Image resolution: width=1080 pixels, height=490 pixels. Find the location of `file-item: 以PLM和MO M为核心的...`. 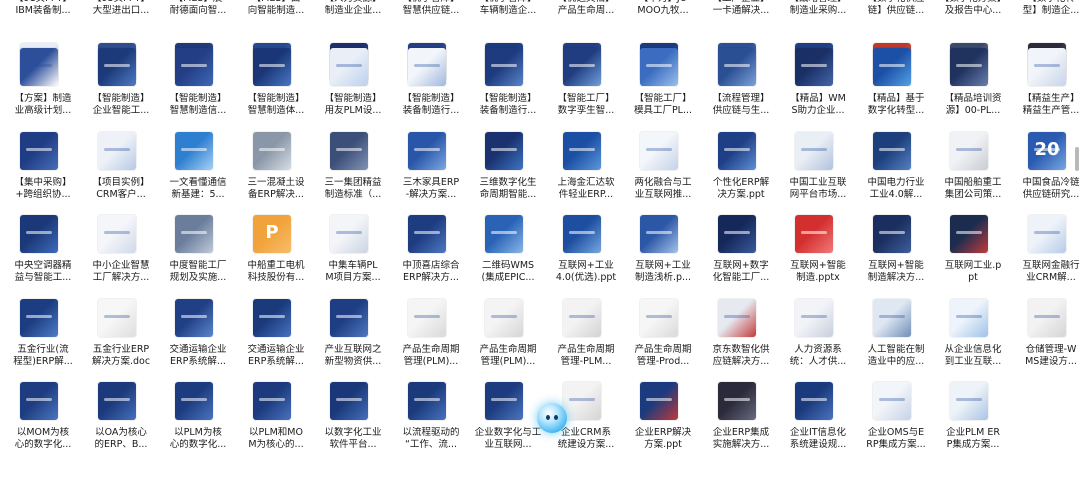

file-item: 以PLM和MO M为核心的... is located at coordinates (276, 436).